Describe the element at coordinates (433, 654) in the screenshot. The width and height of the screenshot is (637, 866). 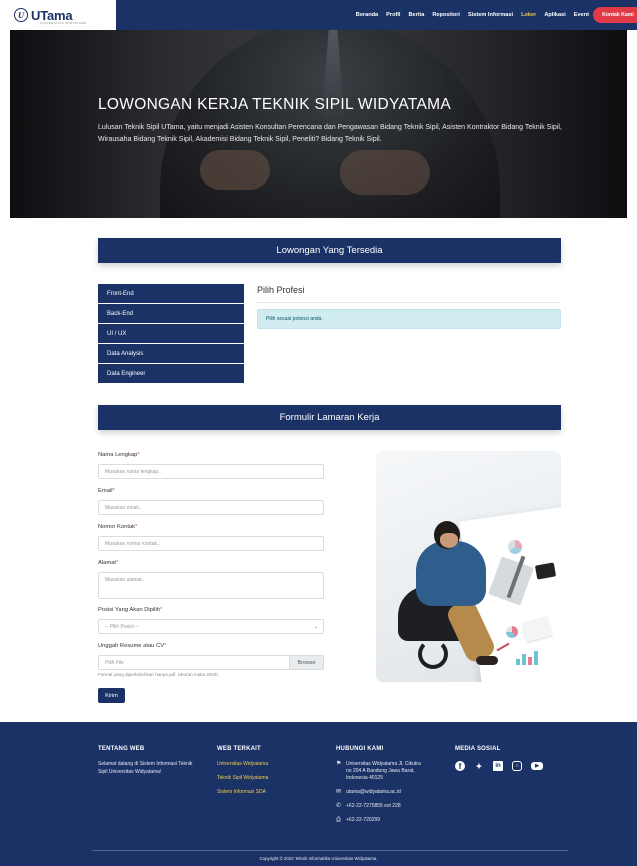
I see `illustration-chair-base` at that location.